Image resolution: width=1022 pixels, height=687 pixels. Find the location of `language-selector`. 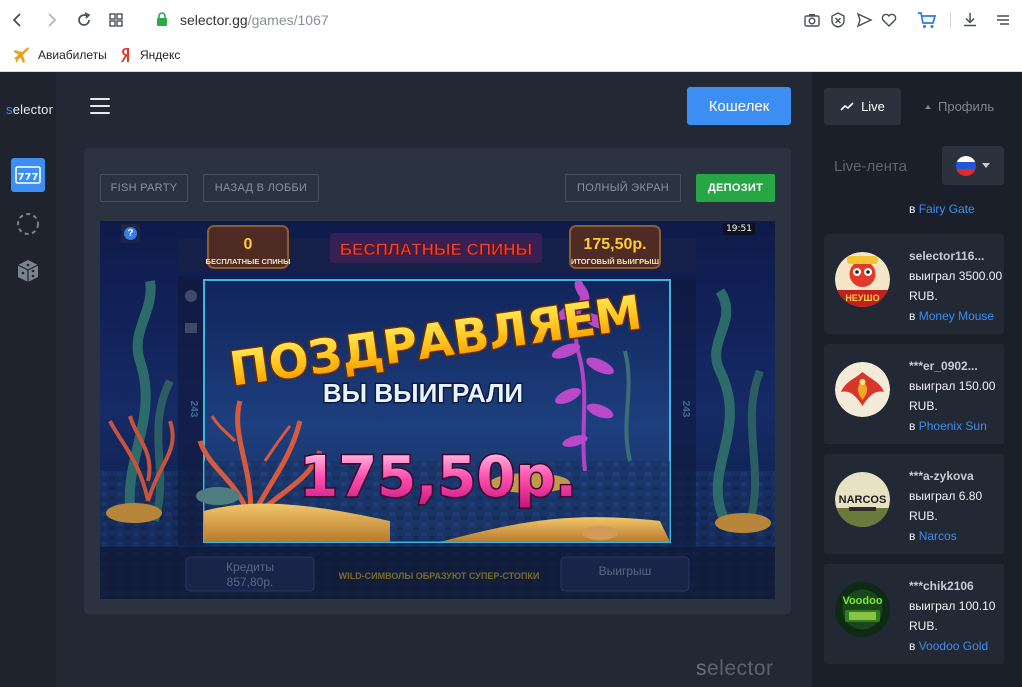

language-selector is located at coordinates (973, 165).